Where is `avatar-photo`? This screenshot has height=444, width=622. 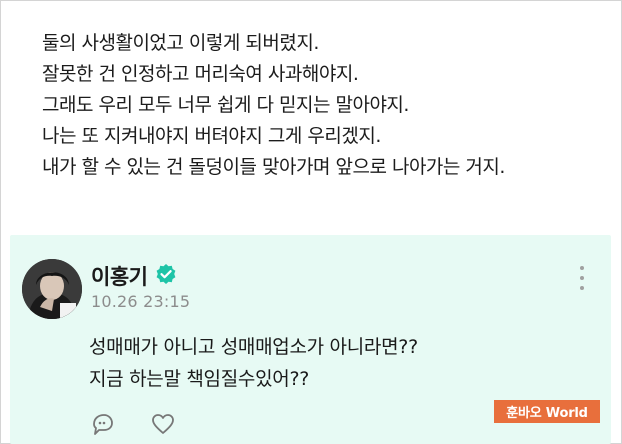
avatar-photo is located at coordinates (52, 289).